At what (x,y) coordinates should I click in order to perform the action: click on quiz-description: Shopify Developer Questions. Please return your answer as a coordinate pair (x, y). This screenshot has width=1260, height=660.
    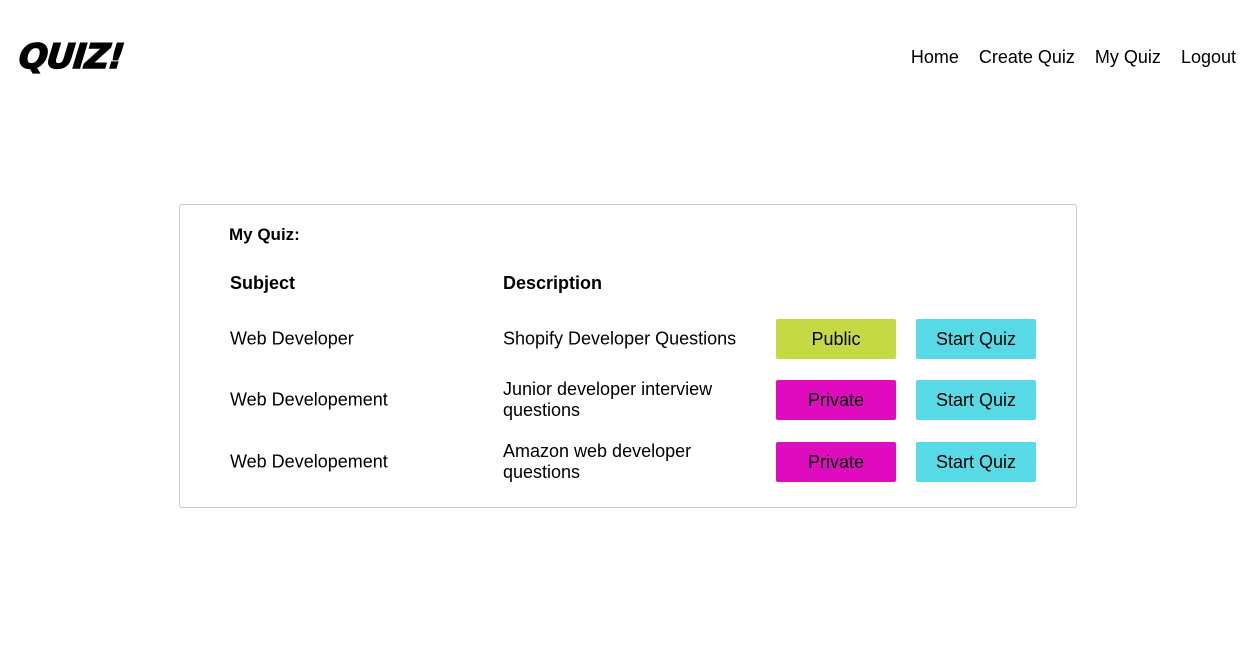
    Looking at the image, I should click on (620, 338).